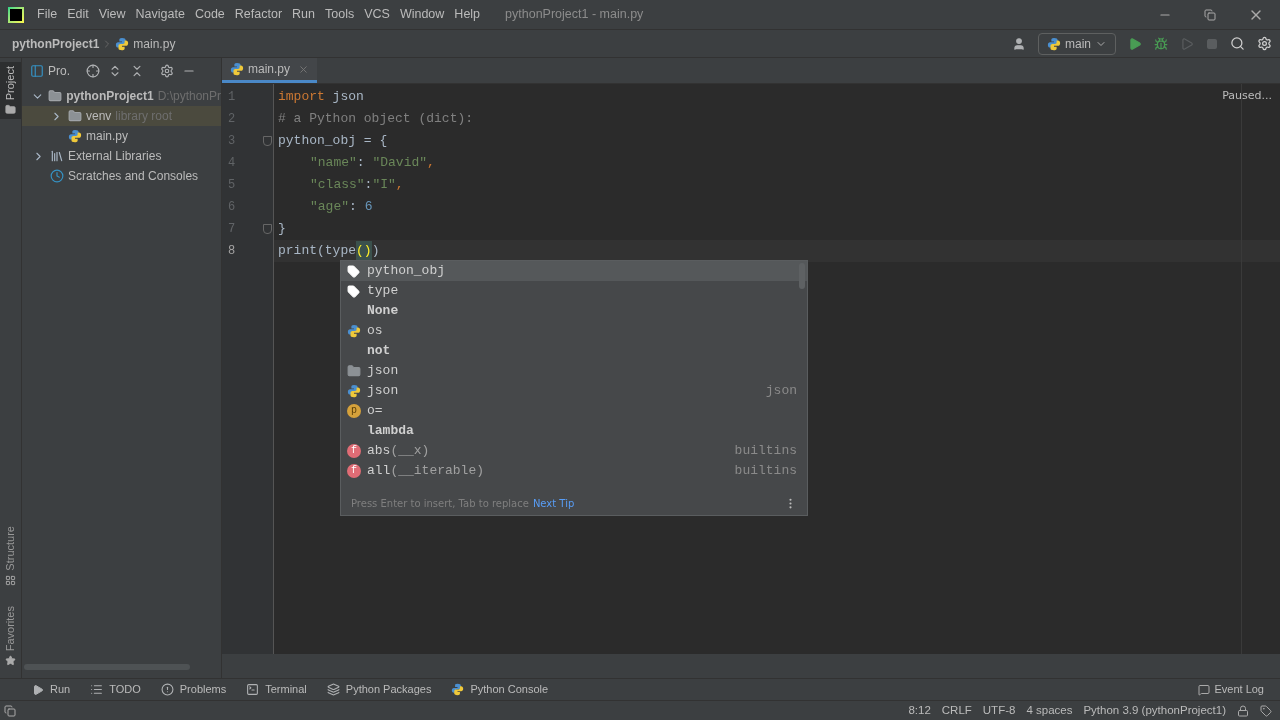 The height and width of the screenshot is (720, 1280). I want to click on run-config-dropdown: main, so click(1077, 43).